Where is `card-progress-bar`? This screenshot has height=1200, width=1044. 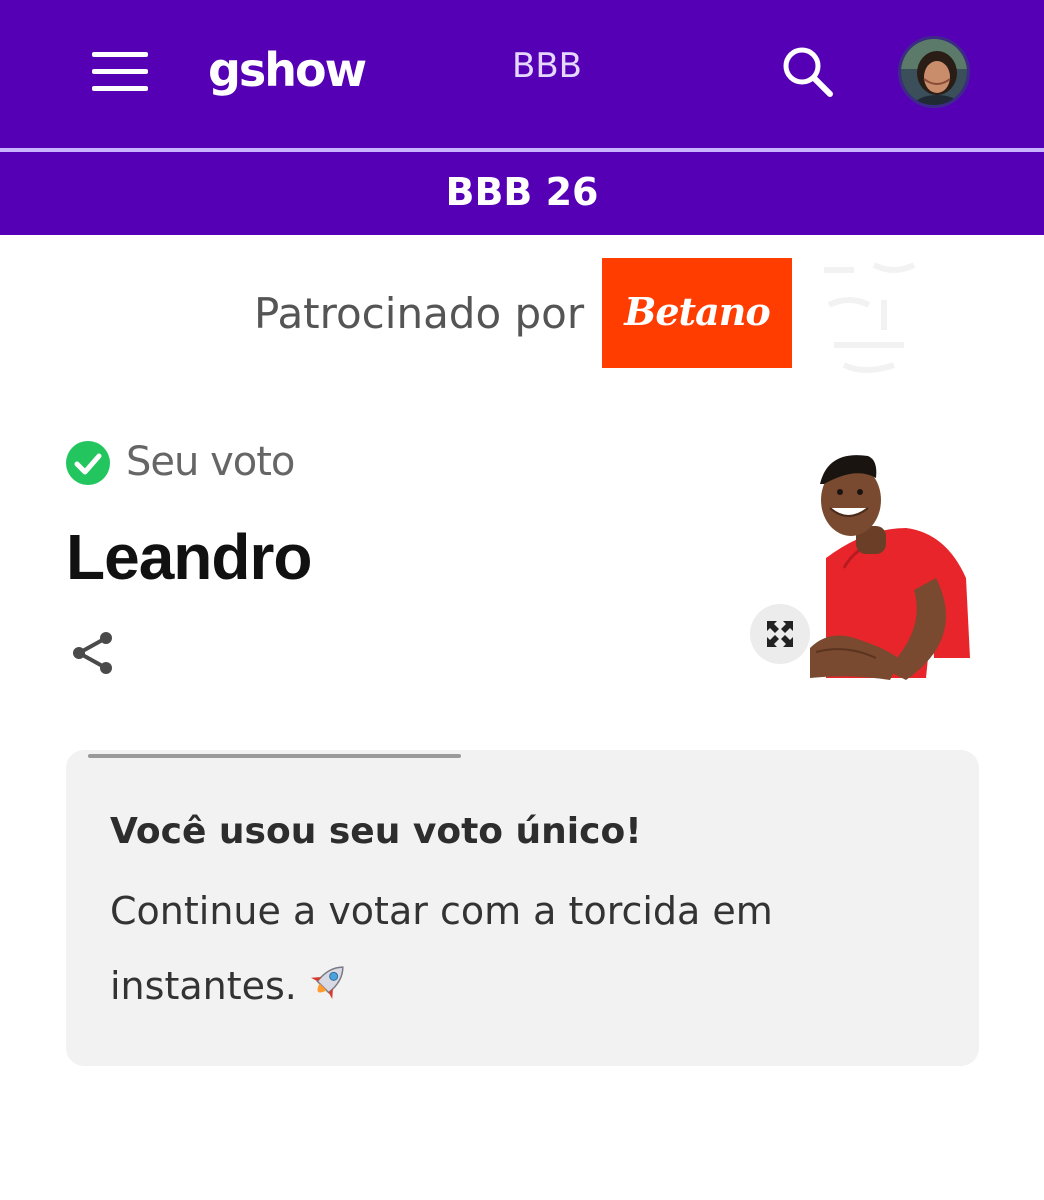
card-progress-bar is located at coordinates (274, 756).